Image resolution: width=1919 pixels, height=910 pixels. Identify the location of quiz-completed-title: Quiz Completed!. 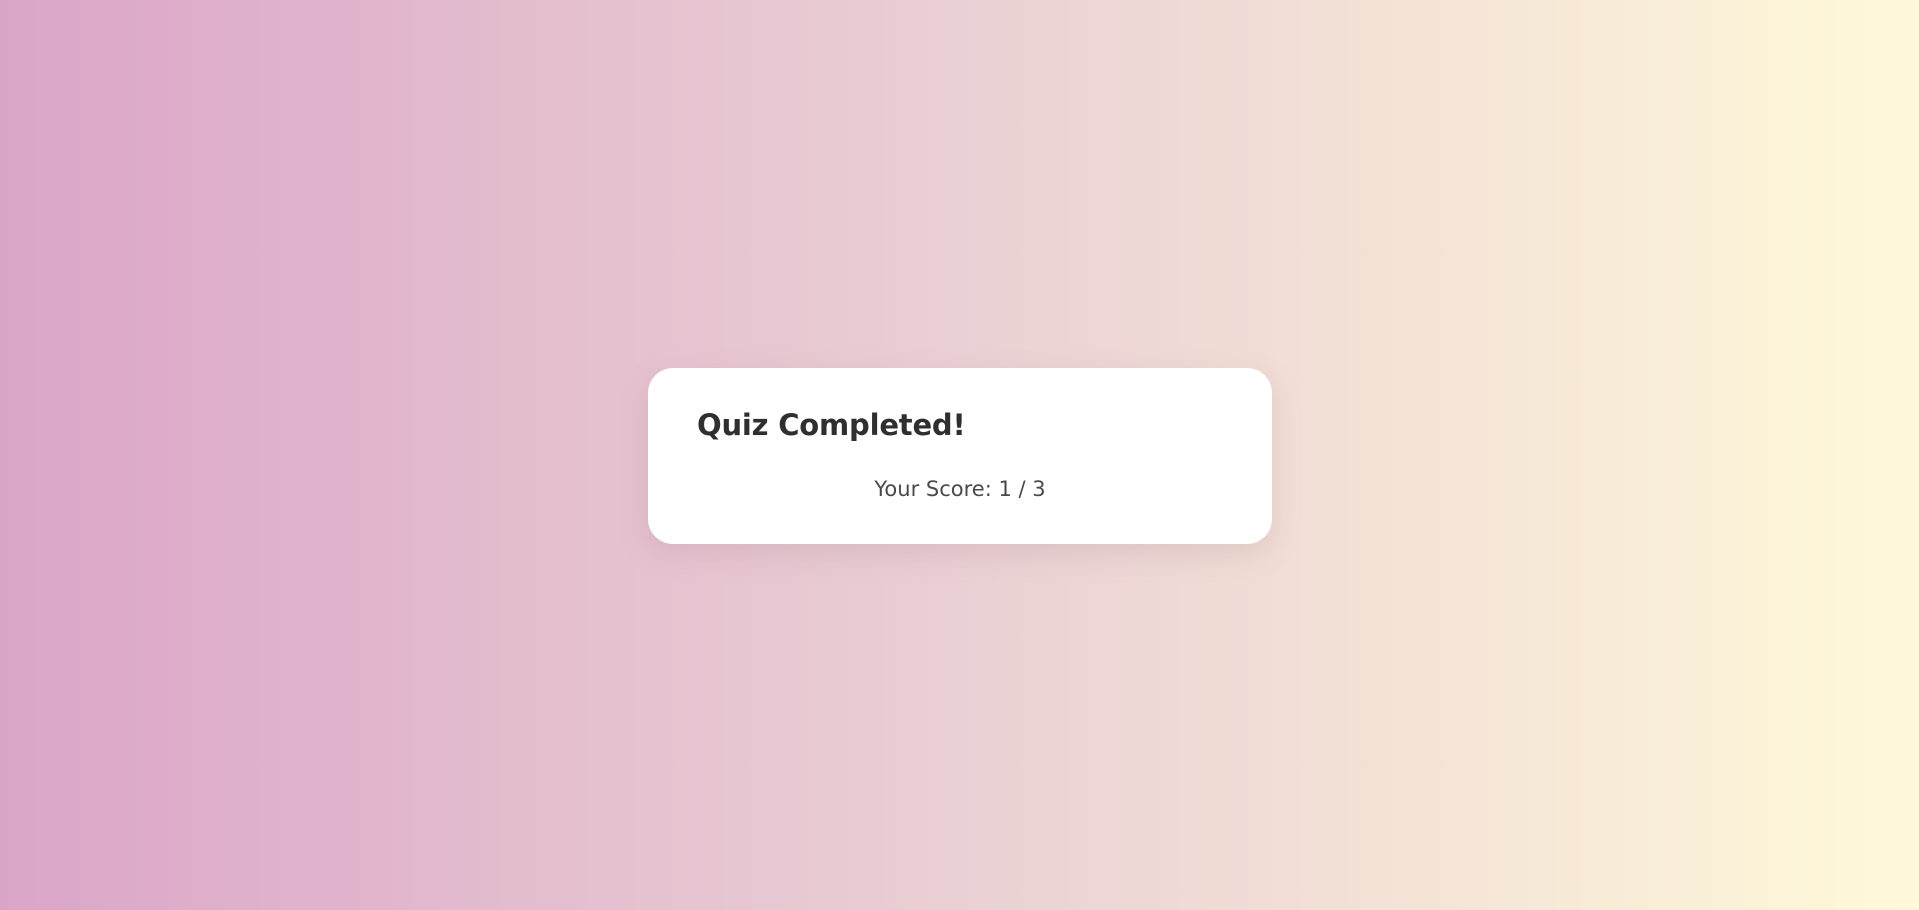
(831, 425).